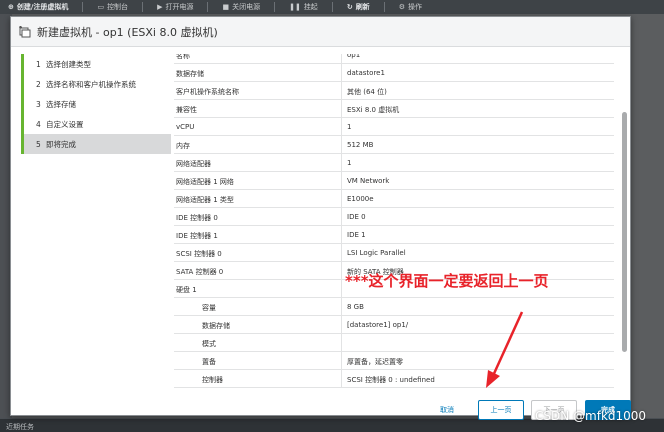 The width and height of the screenshot is (664, 432). I want to click on toolbar-item-label: 操作, so click(414, 7).